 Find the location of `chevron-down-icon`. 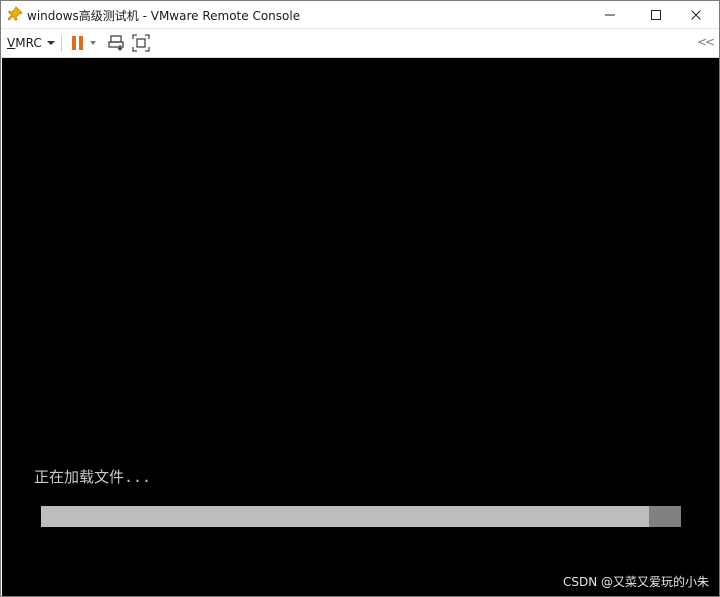

chevron-down-icon is located at coordinates (50, 43).